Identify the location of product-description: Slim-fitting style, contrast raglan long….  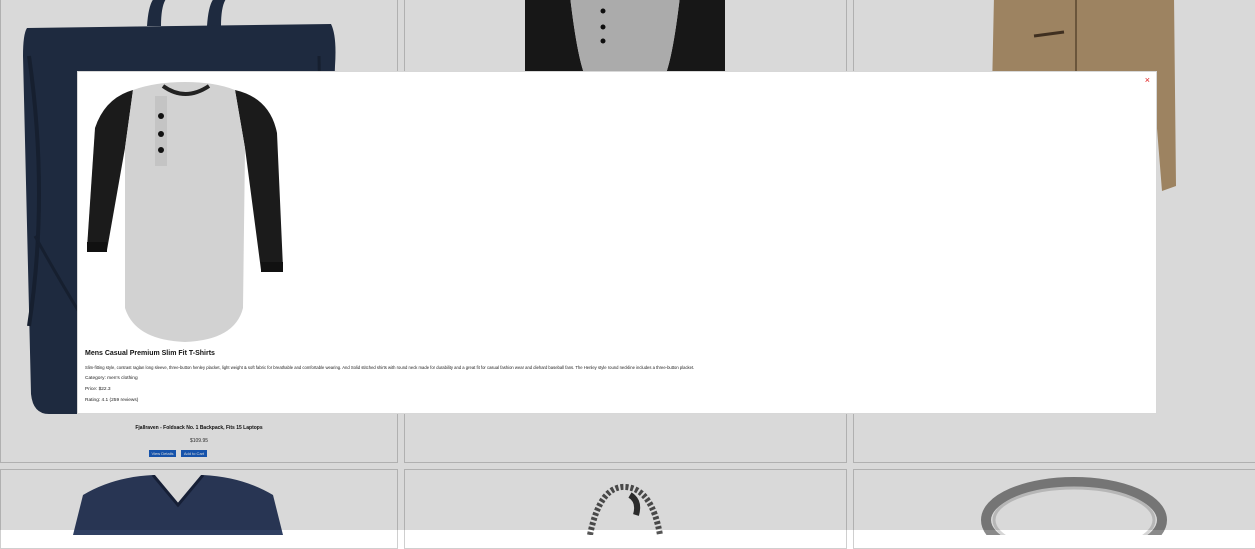
(390, 367).